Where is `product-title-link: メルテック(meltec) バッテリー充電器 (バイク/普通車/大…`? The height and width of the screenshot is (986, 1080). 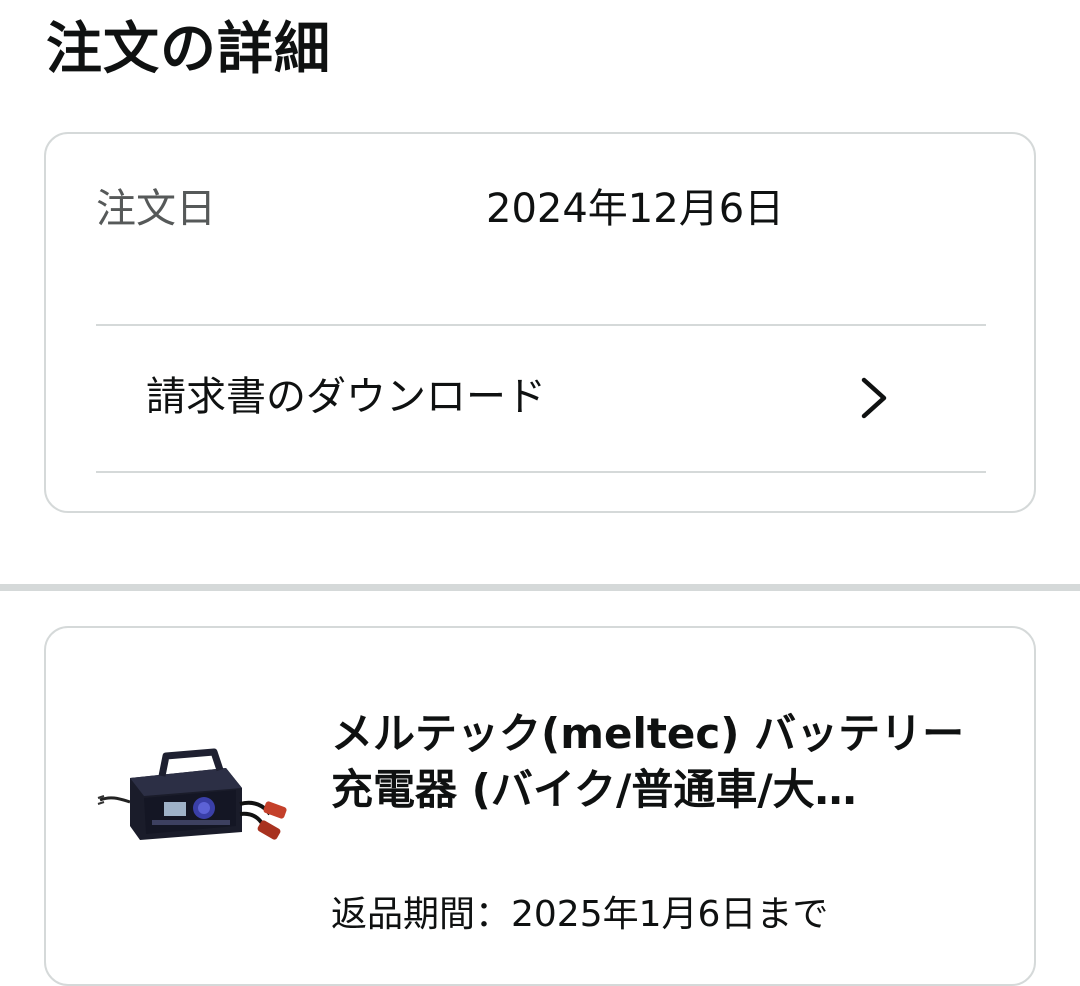 product-title-link: メルテック(meltec) バッテリー充電器 (バイク/普通車/大… is located at coordinates (651, 762).